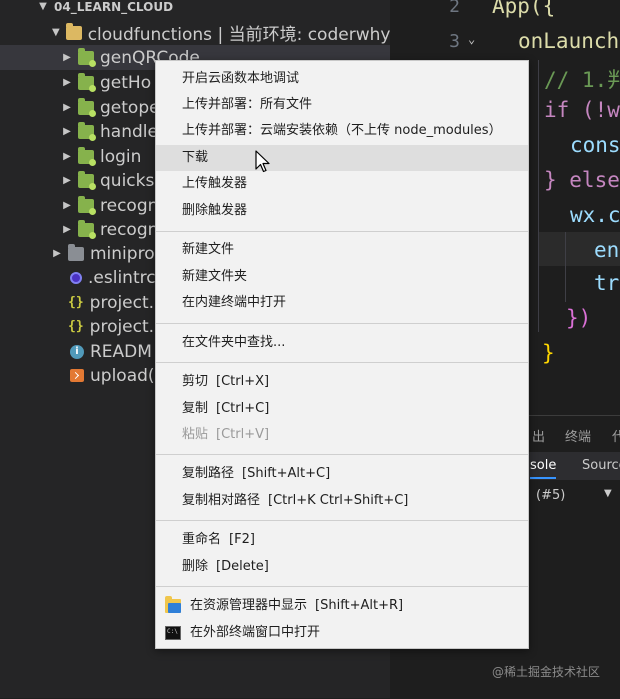 This screenshot has width=620, height=699. Describe the element at coordinates (195, 408) in the screenshot. I see `menu-item-label: 复制` at that location.